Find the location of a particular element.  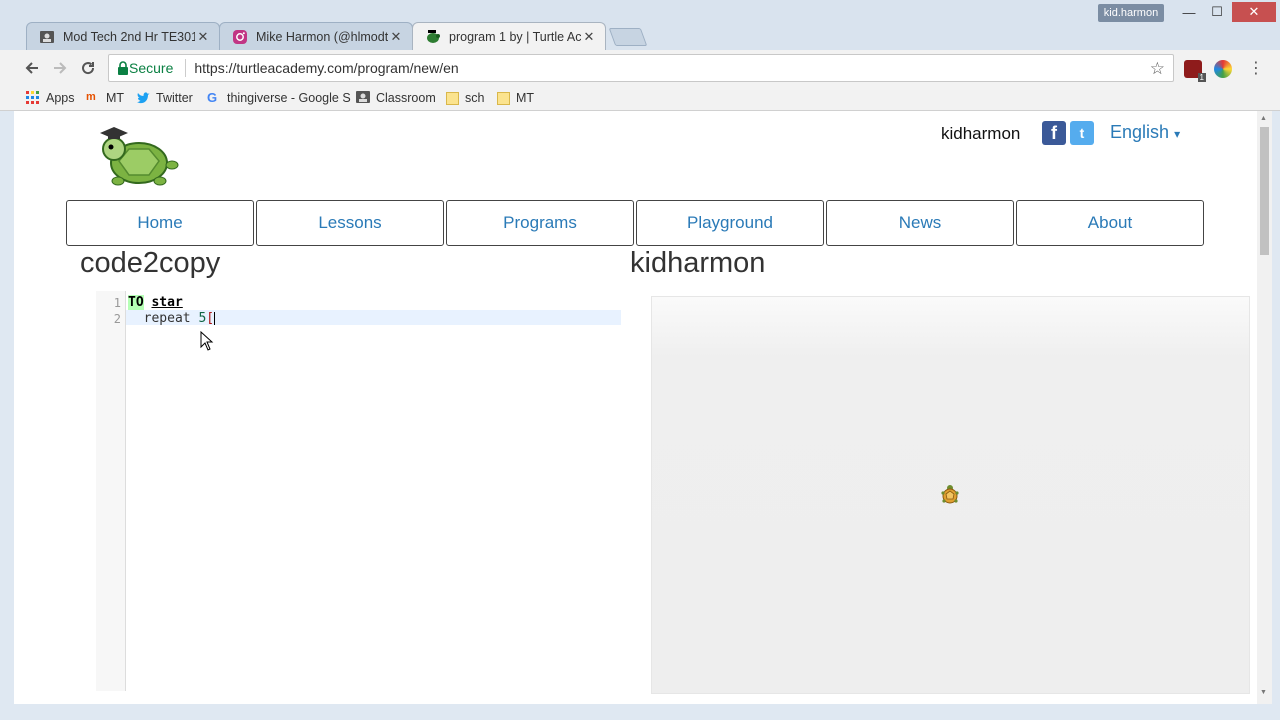

minimize-button: — is located at coordinates (1189, 12).